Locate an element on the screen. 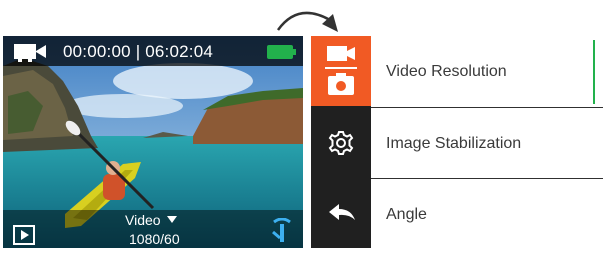  resolution-label: 1080/60 is located at coordinates (154, 239).